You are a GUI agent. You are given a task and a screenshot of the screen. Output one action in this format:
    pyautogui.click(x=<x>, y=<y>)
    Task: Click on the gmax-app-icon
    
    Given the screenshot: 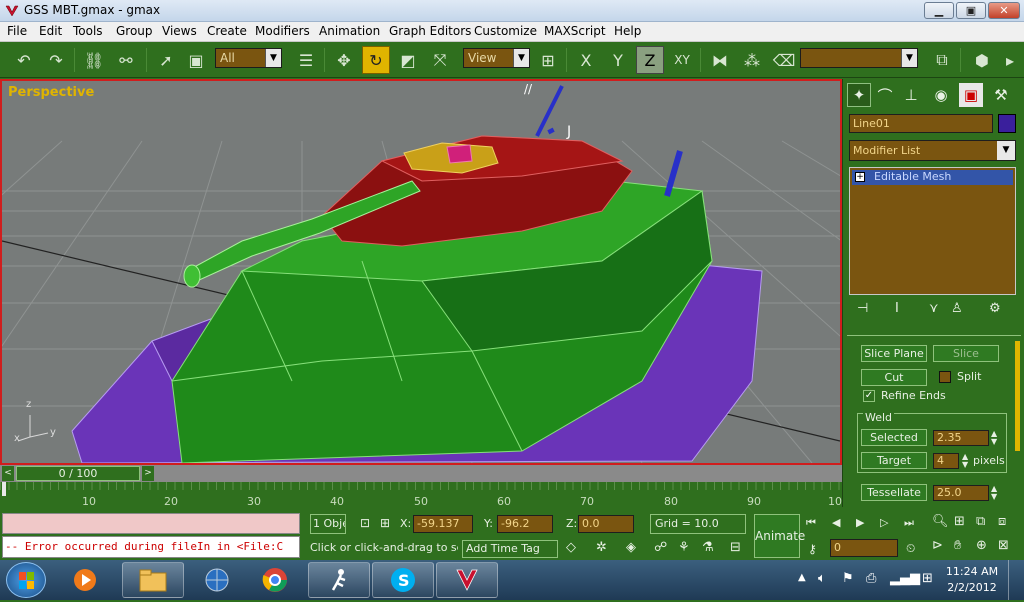 What is the action you would take?
    pyautogui.click(x=12, y=11)
    